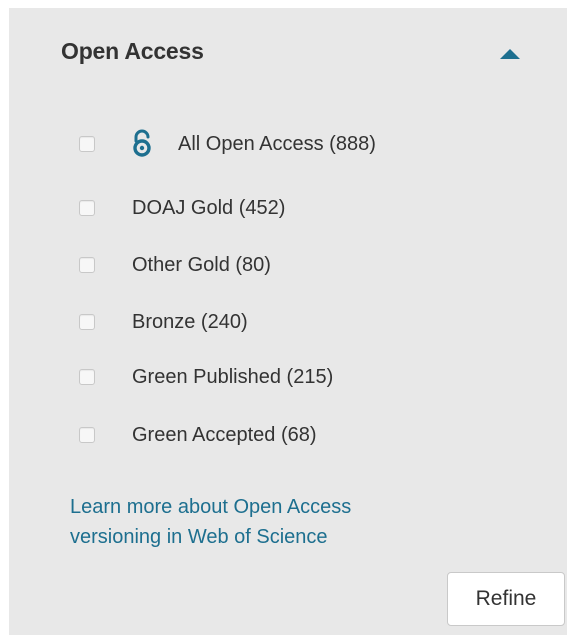 Image resolution: width=567 pixels, height=635 pixels. What do you see at coordinates (506, 599) in the screenshot?
I see `refine-button: Refine` at bounding box center [506, 599].